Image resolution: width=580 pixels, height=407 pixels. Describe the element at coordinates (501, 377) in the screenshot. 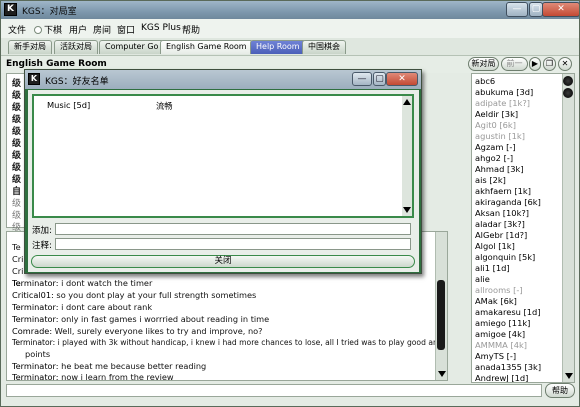

I see `user-list-item: AndrewJ [1d]` at that location.